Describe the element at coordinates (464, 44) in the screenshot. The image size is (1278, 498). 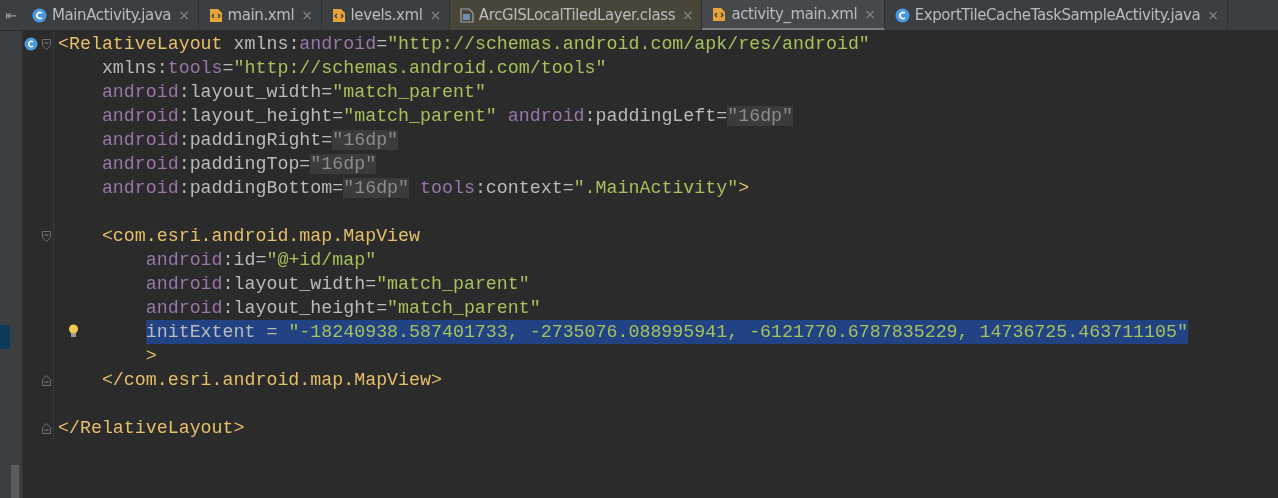
I see `code-line: <RelativeLayout xmlns:android="http://schemas.android.com/apk/res/android"` at that location.